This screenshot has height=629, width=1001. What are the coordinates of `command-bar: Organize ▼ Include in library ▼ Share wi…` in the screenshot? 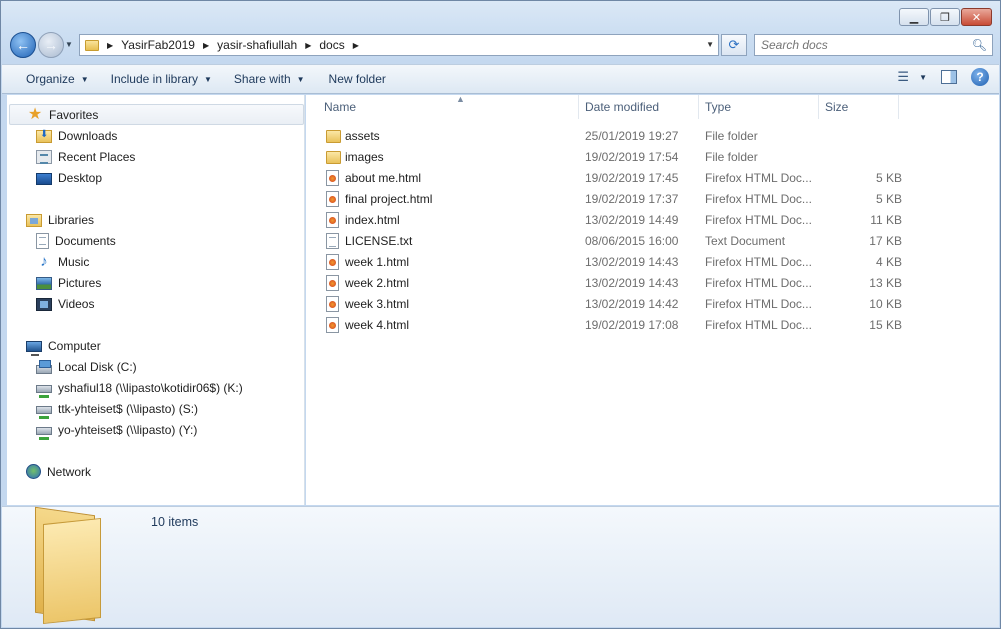 It's located at (500, 79).